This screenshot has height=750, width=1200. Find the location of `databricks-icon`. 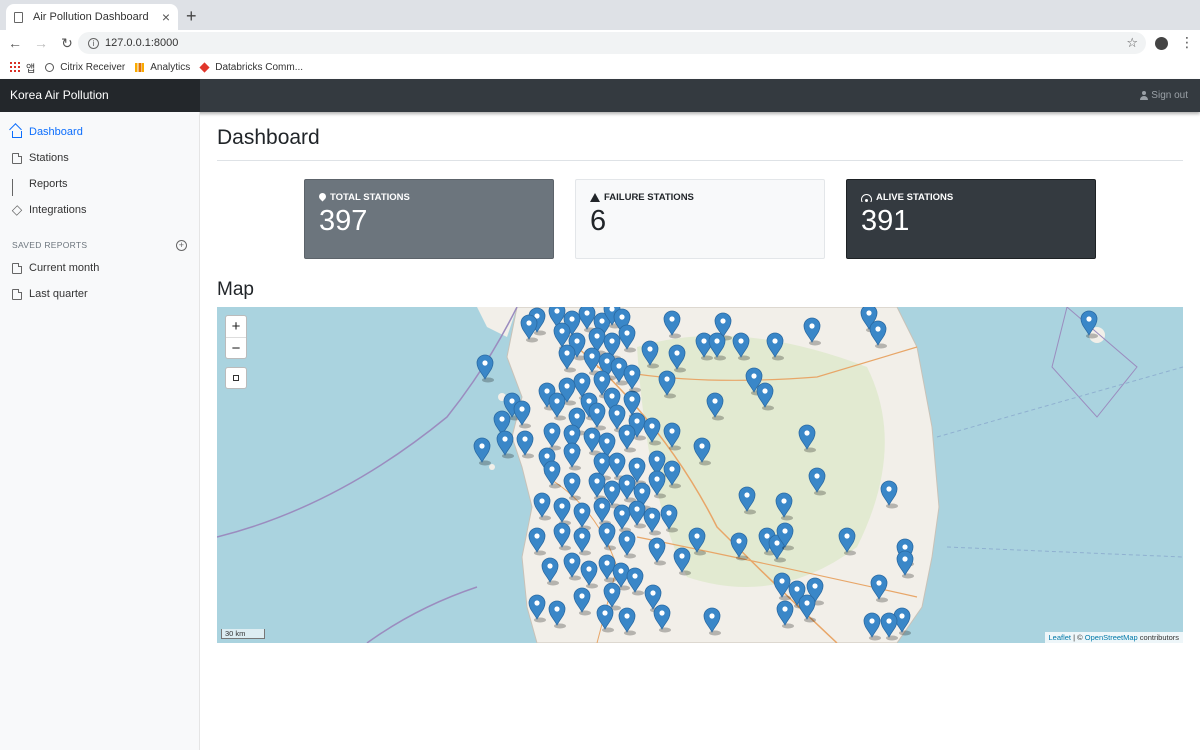

databricks-icon is located at coordinates (204, 67).